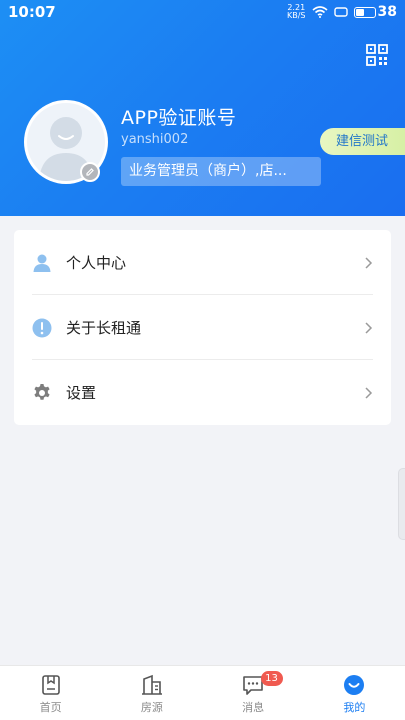 This screenshot has width=405, height=720. What do you see at coordinates (401, 504) in the screenshot?
I see `floating-side-handle` at bounding box center [401, 504].